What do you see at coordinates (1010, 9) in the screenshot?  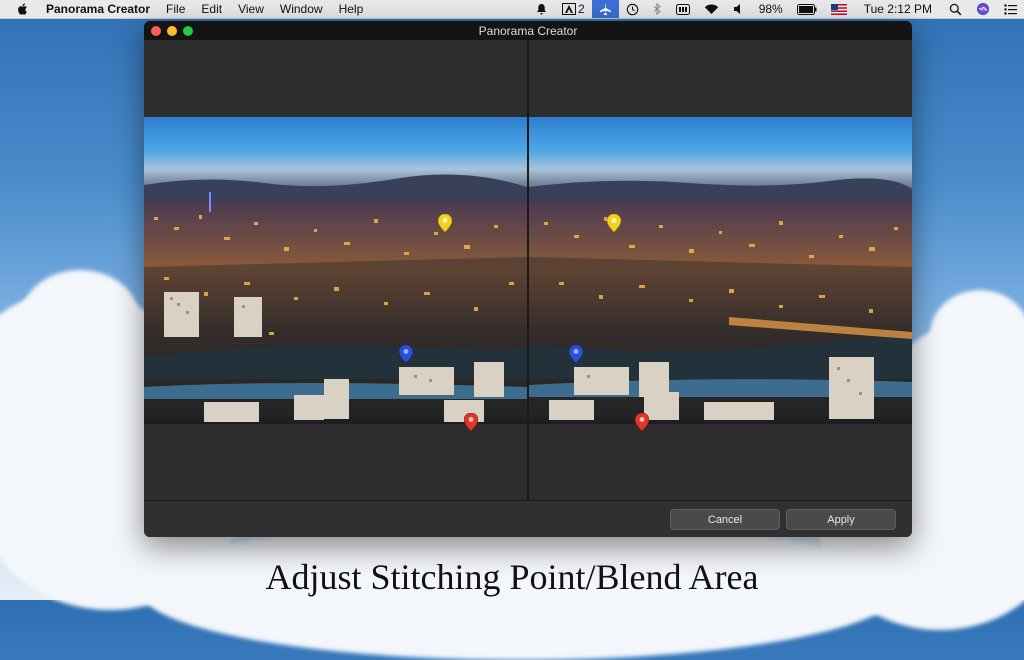 I see `list-icon` at bounding box center [1010, 9].